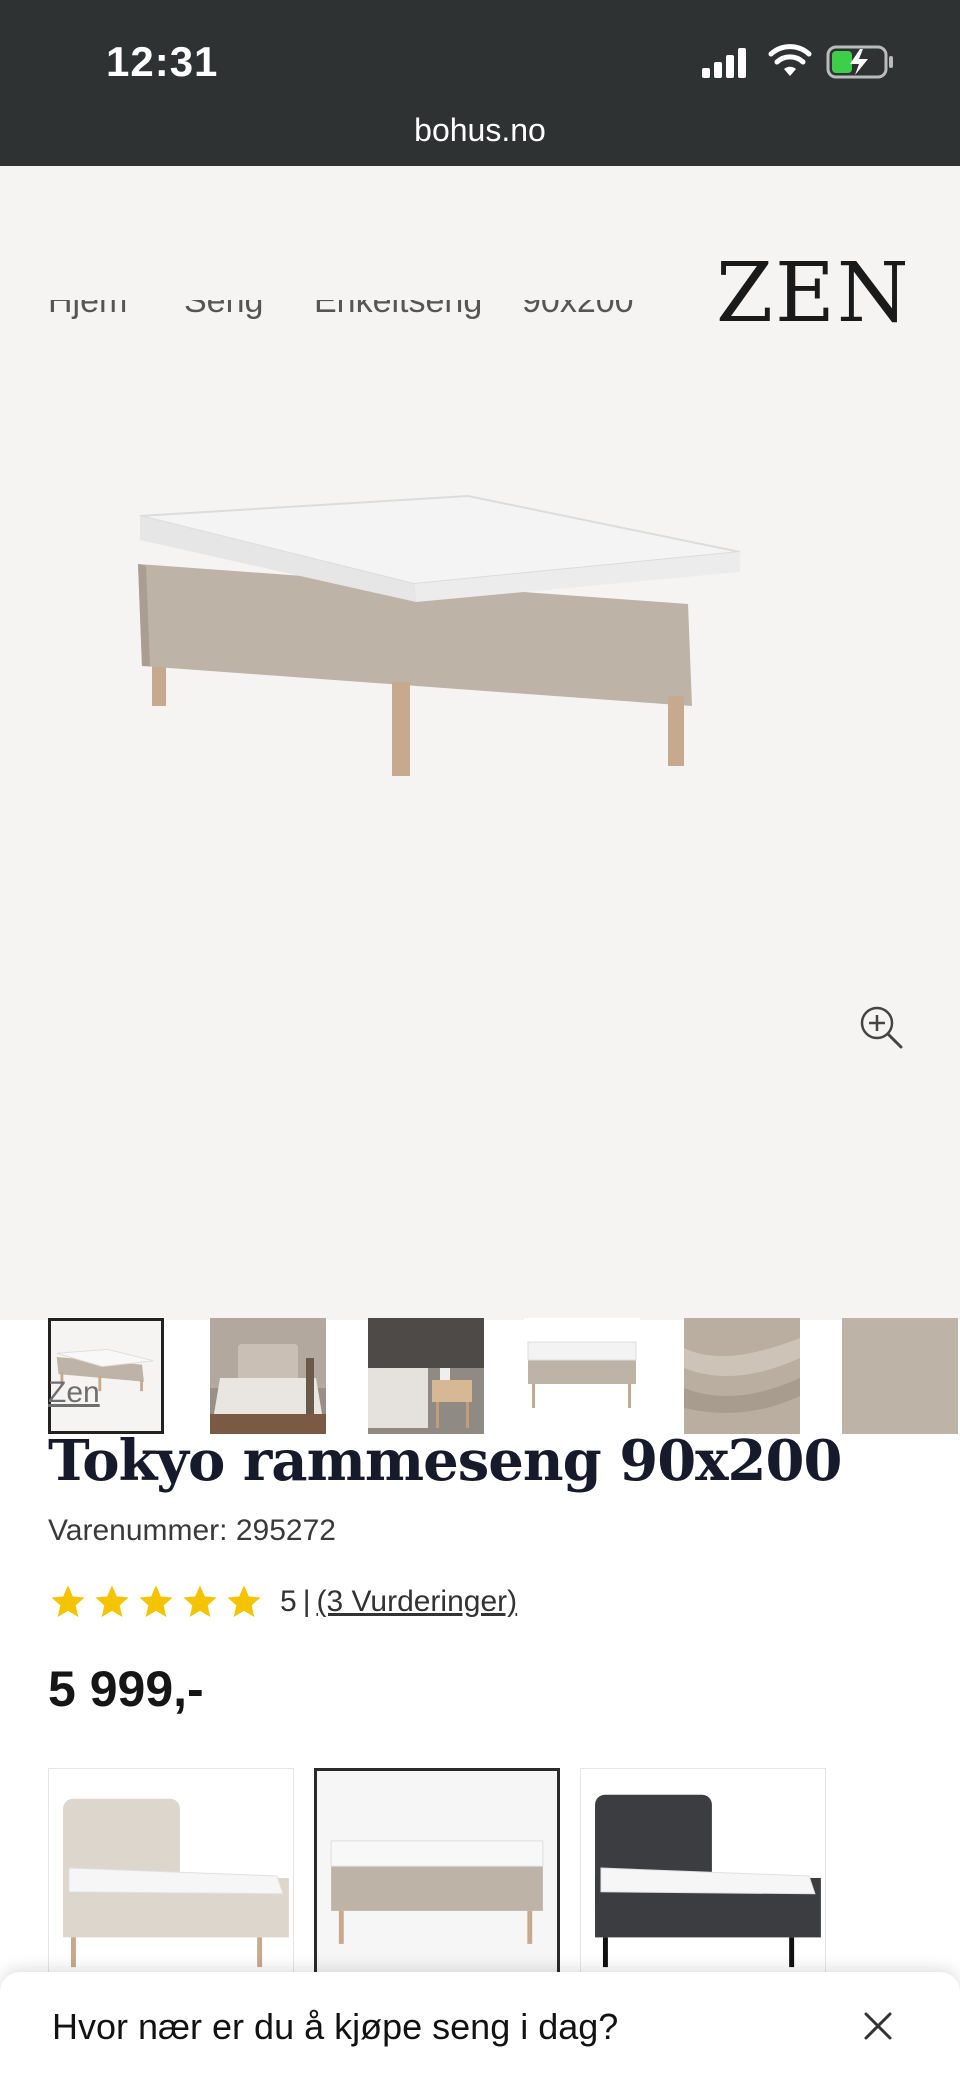  I want to click on thumbnail-strip, so click(504, 1378).